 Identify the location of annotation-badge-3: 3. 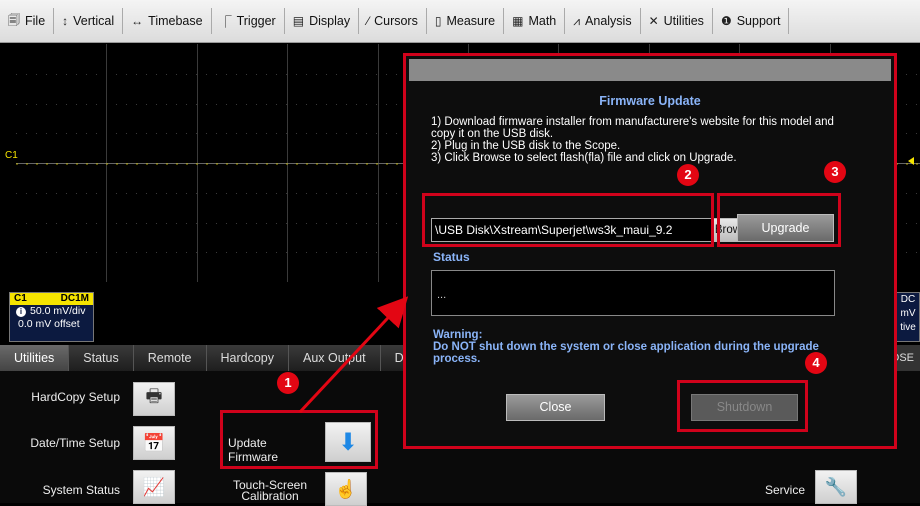
(835, 172).